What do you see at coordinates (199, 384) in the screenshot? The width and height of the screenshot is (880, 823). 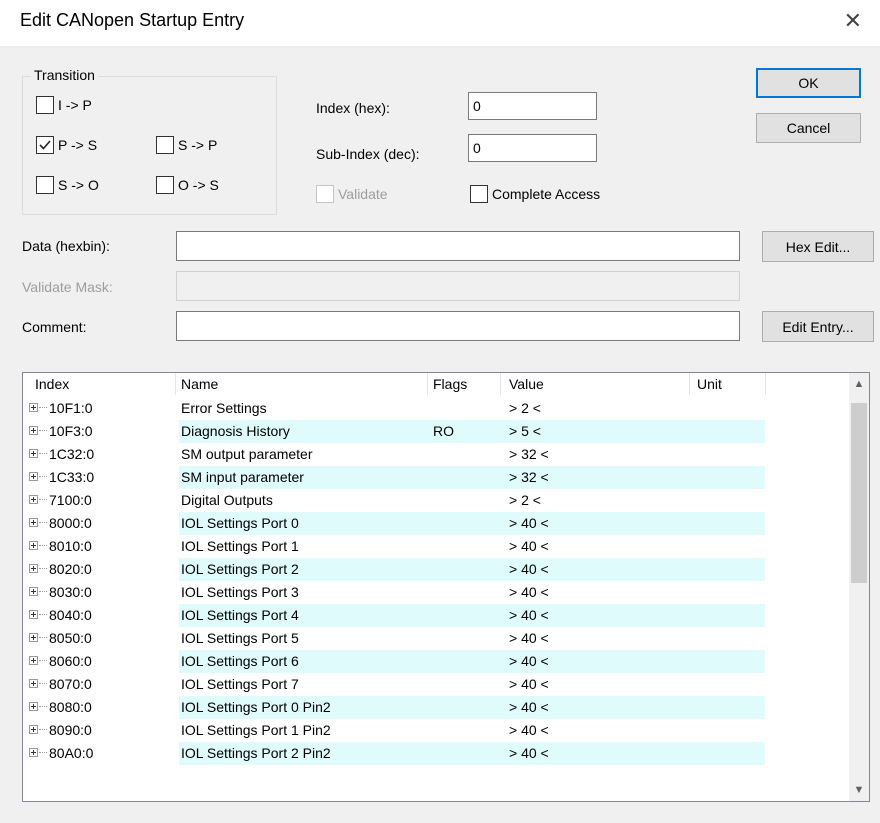 I see `column-header-name: Name` at bounding box center [199, 384].